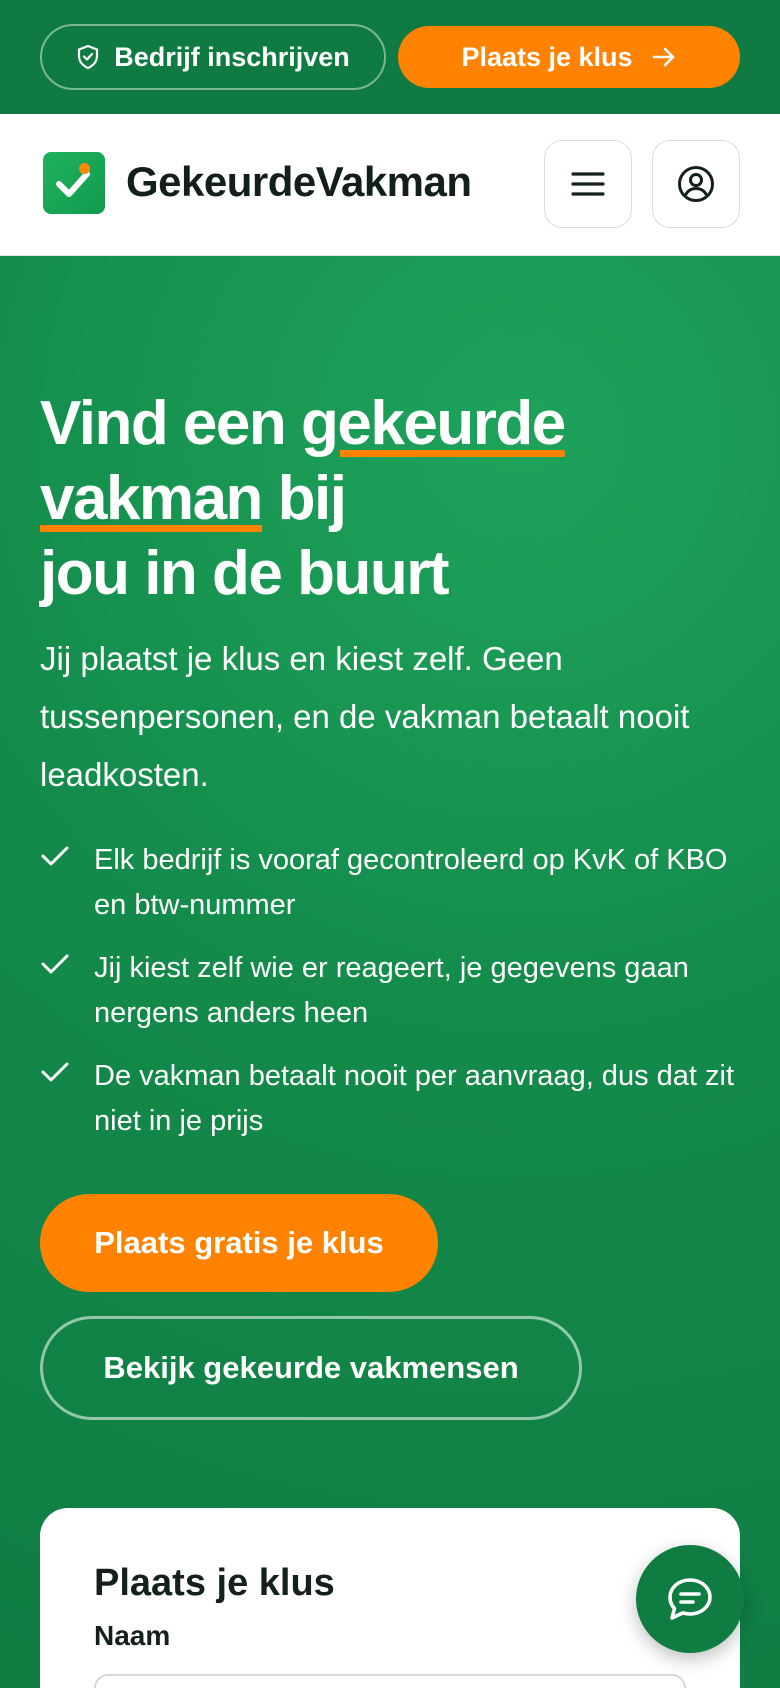 The width and height of the screenshot is (780, 1688). What do you see at coordinates (232, 56) in the screenshot?
I see `register-company-label: Bedrijf inschrijven` at bounding box center [232, 56].